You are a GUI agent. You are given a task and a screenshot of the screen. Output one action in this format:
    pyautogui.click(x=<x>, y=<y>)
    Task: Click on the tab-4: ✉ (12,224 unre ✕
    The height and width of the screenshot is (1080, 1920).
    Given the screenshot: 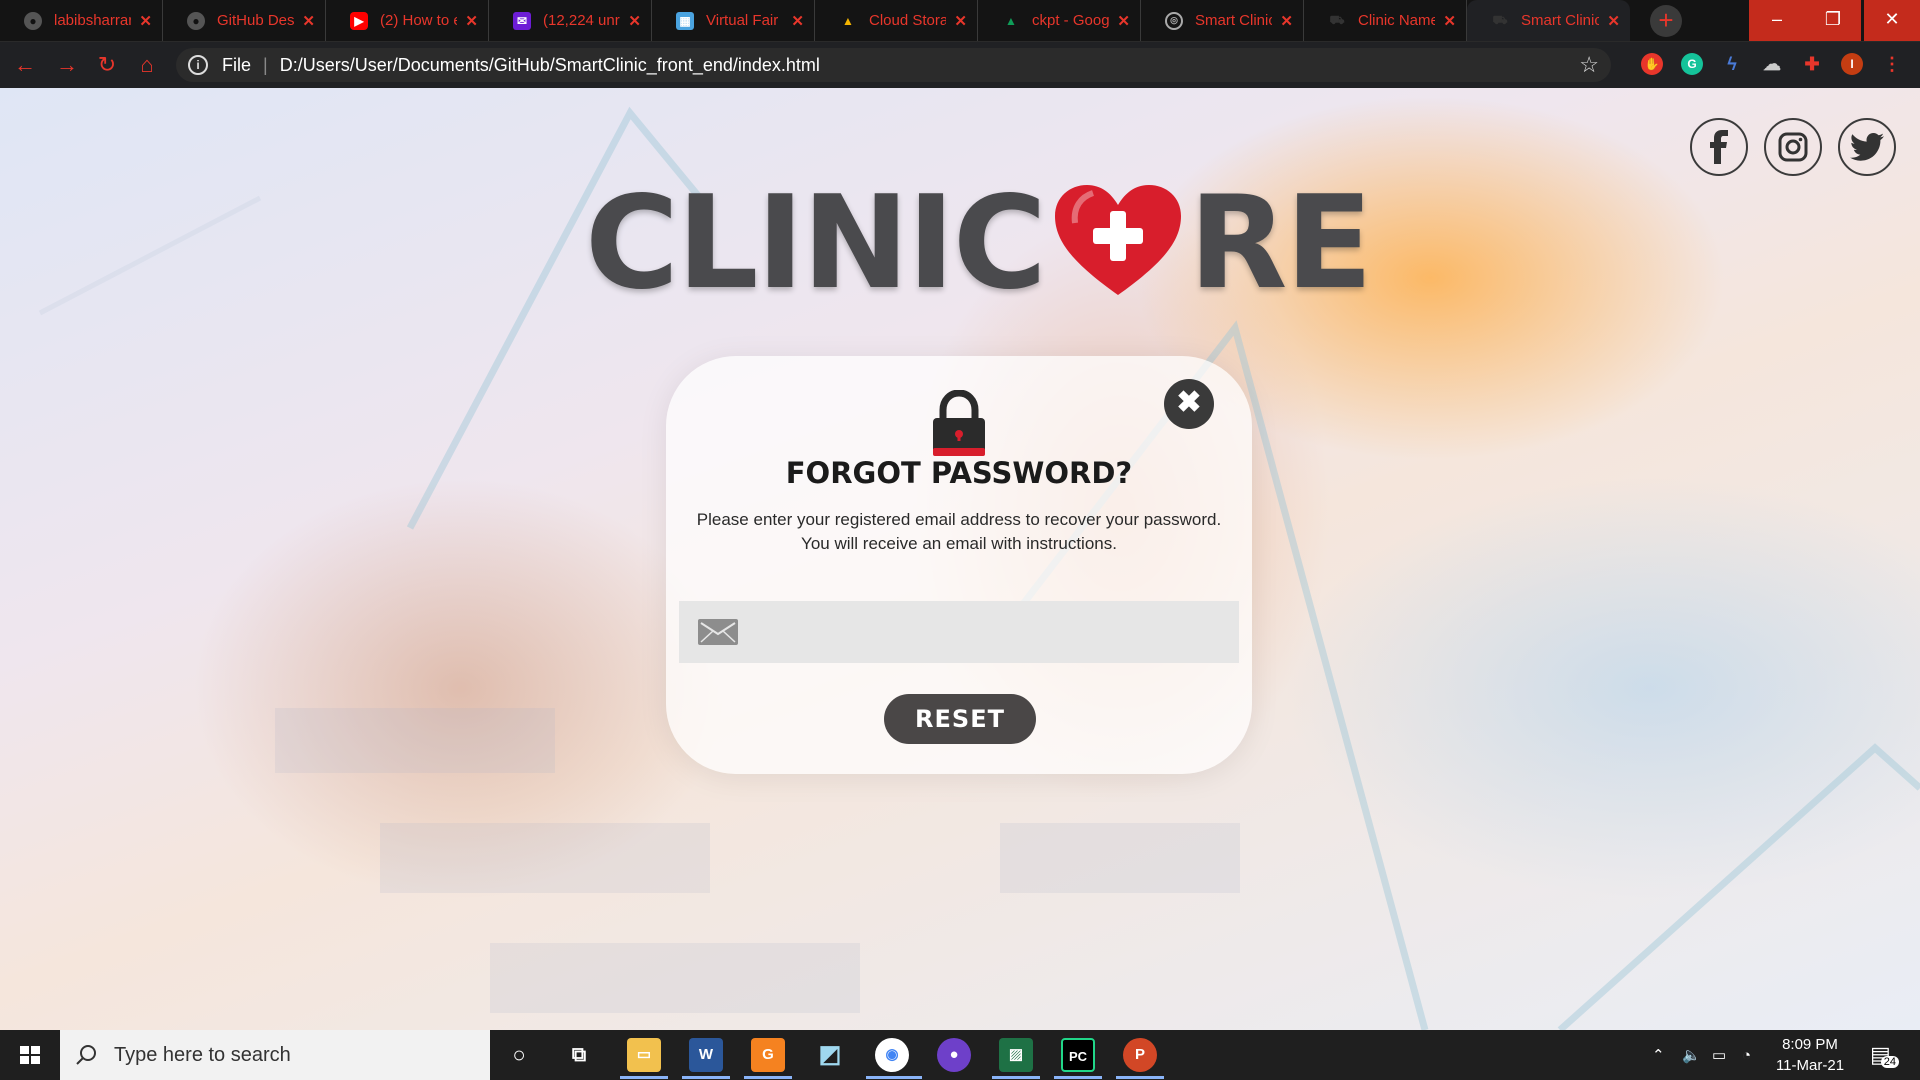 What is the action you would take?
    pyautogui.click(x=570, y=20)
    